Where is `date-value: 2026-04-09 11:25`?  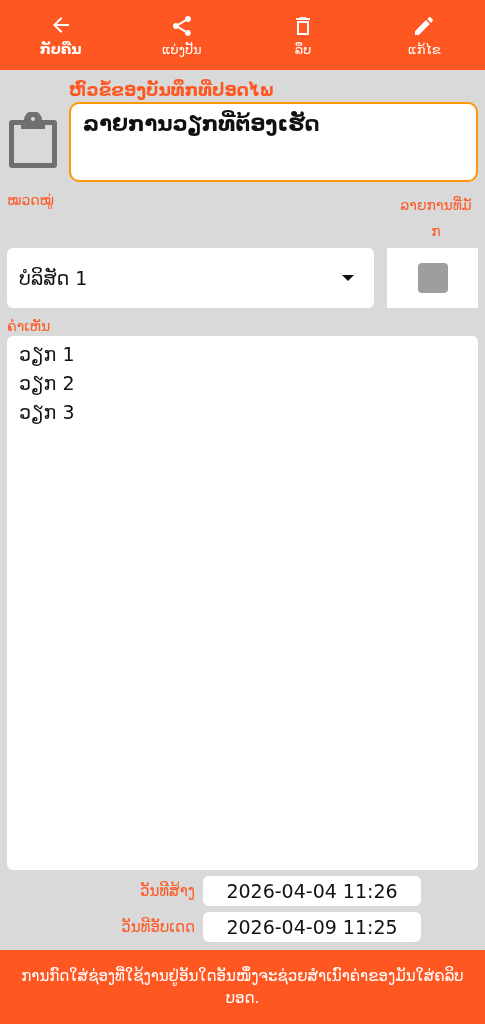
date-value: 2026-04-09 11:25 is located at coordinates (312, 927).